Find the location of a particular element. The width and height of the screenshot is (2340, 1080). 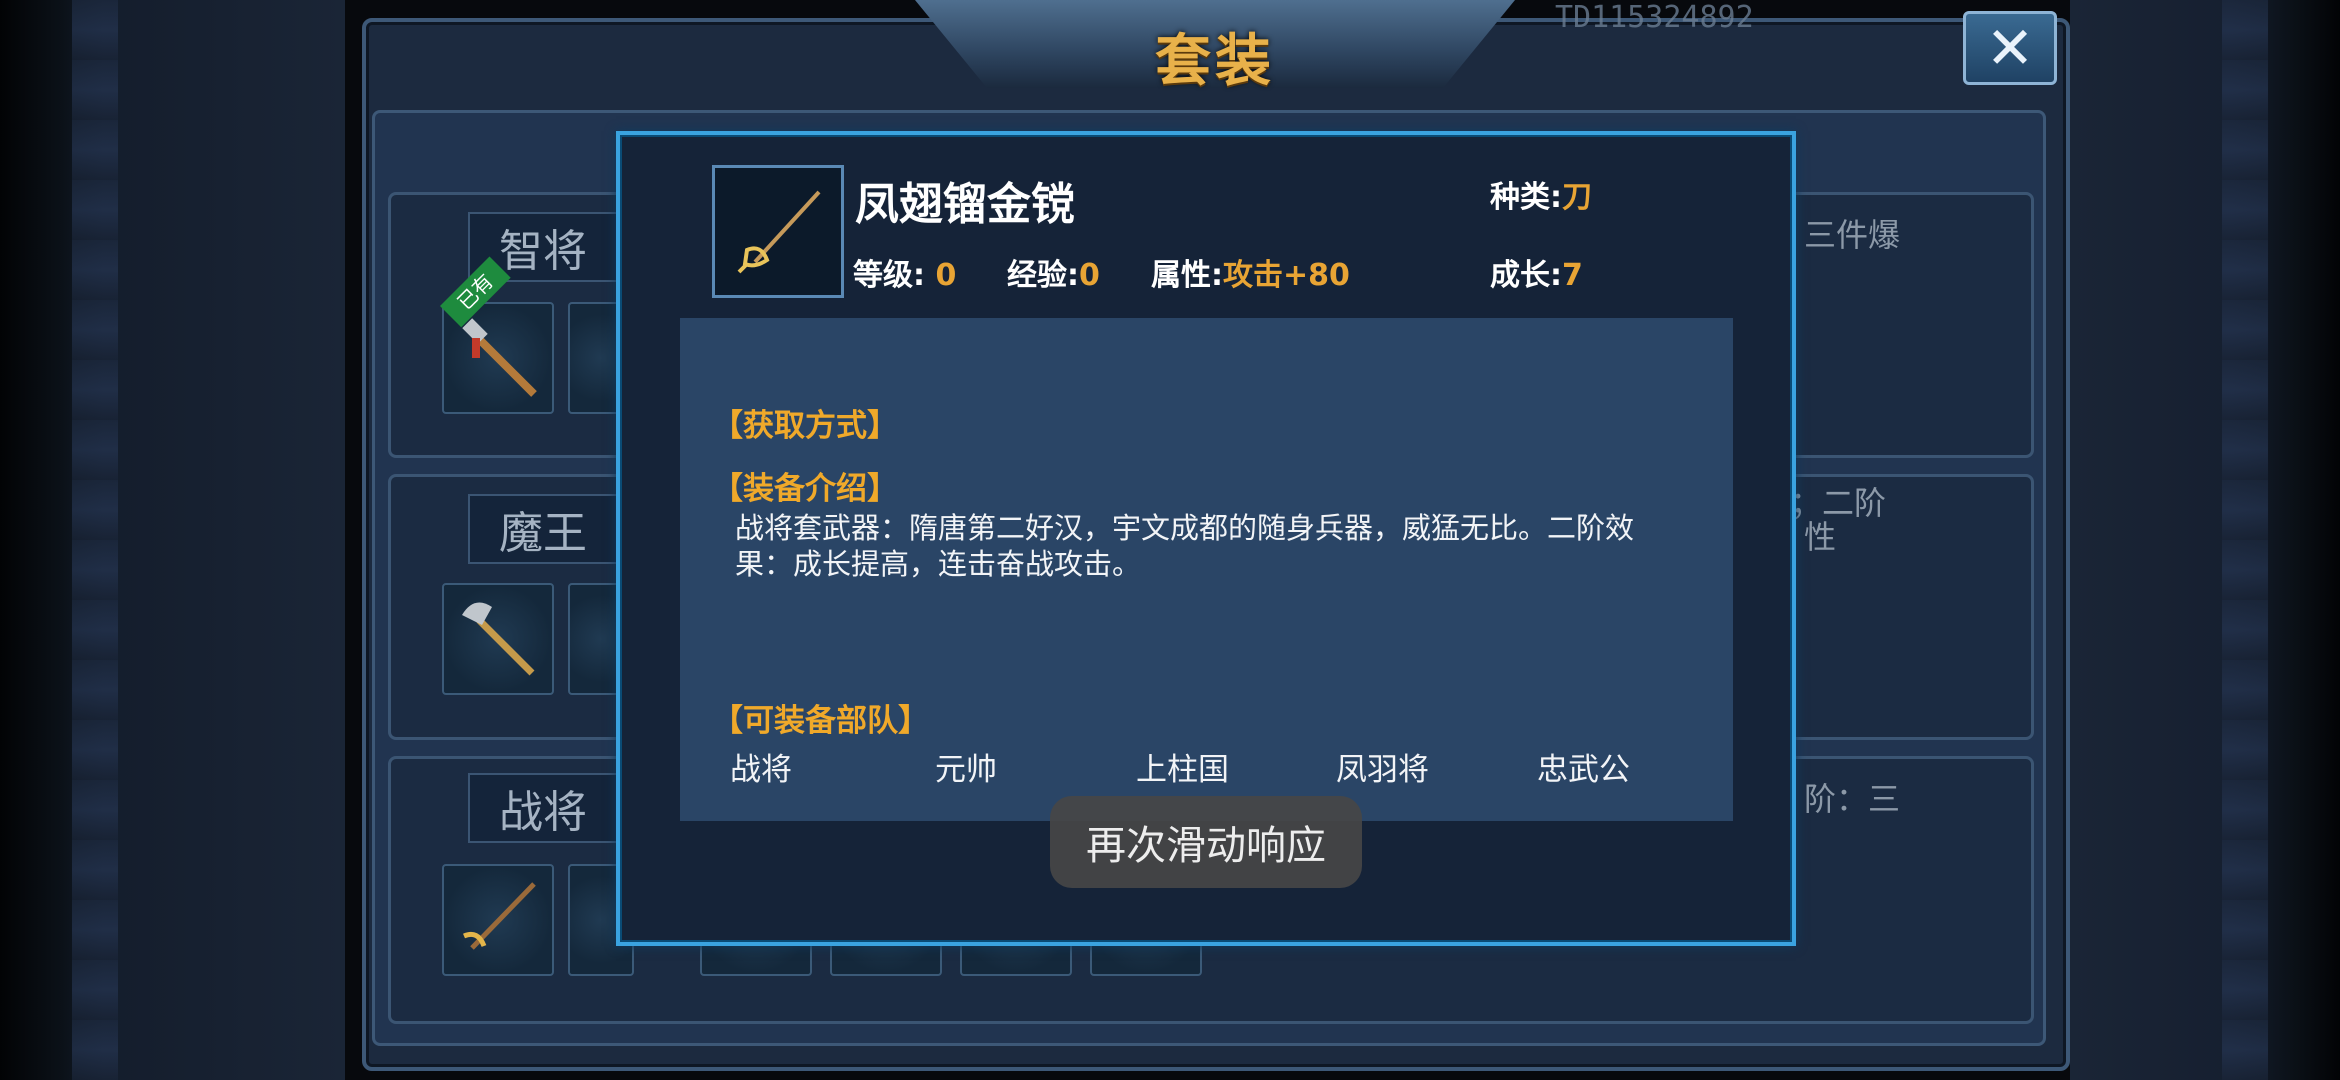

item-icon-frame is located at coordinates (778, 231).